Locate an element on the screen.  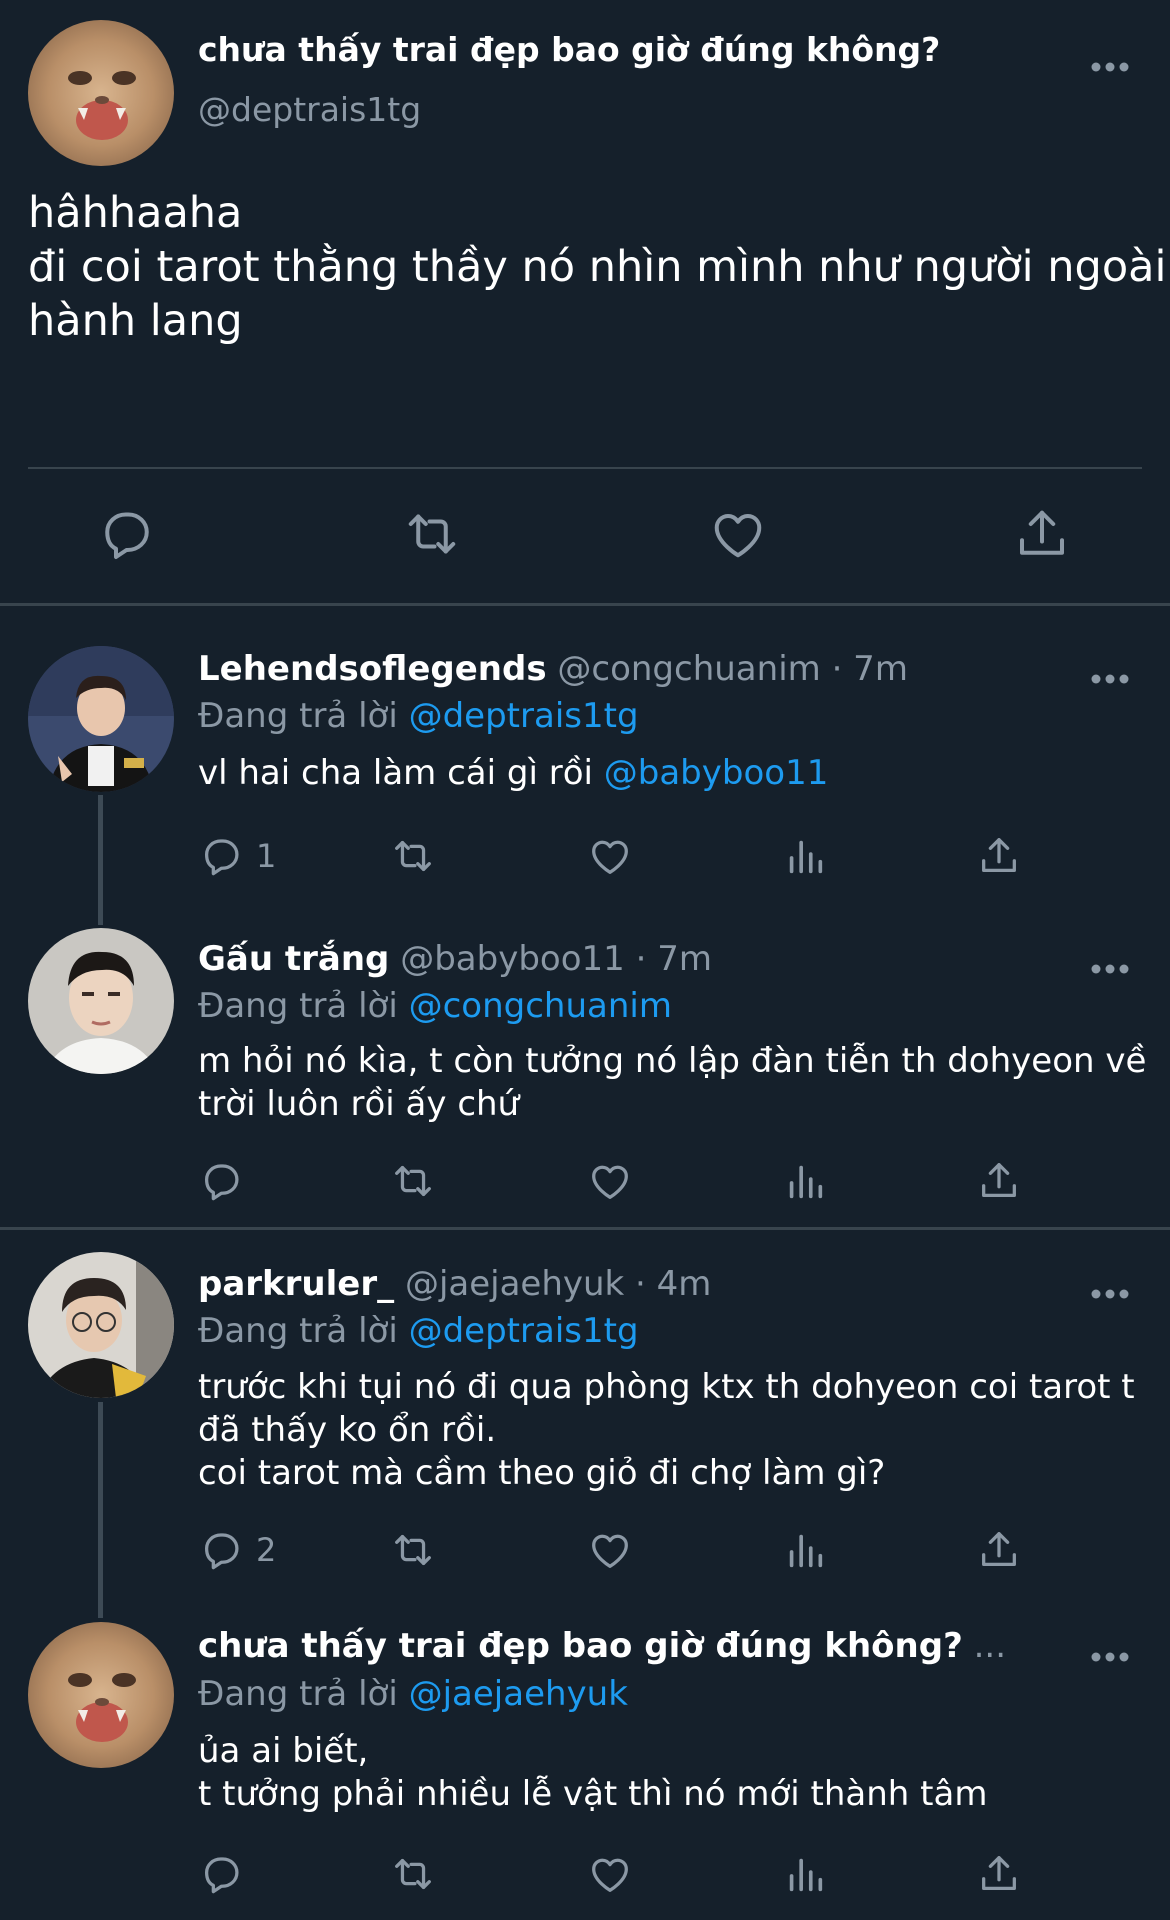
reply-text-line: vl hai cha làm cái gì rồi @babyboo11 is located at coordinates (668, 773).